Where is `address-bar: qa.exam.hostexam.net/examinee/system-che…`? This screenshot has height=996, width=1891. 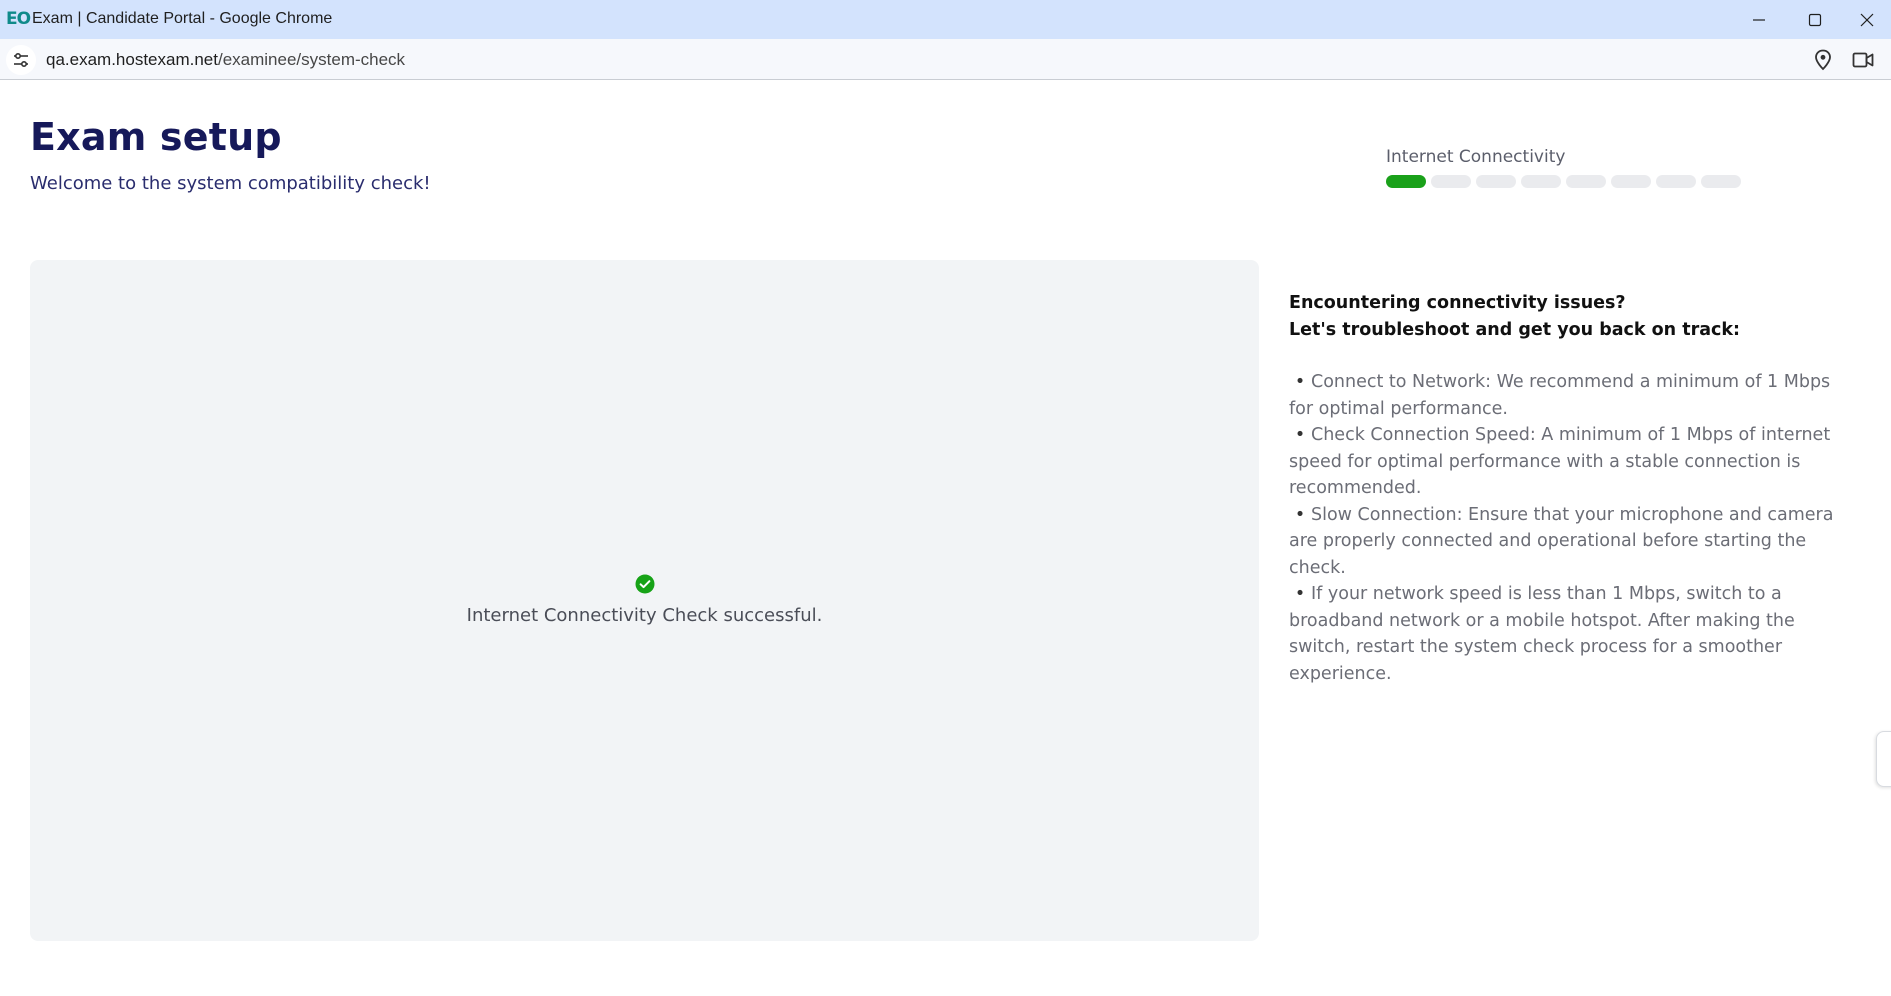
address-bar: qa.exam.hostexam.net/examinee/system-che… is located at coordinates (945, 59).